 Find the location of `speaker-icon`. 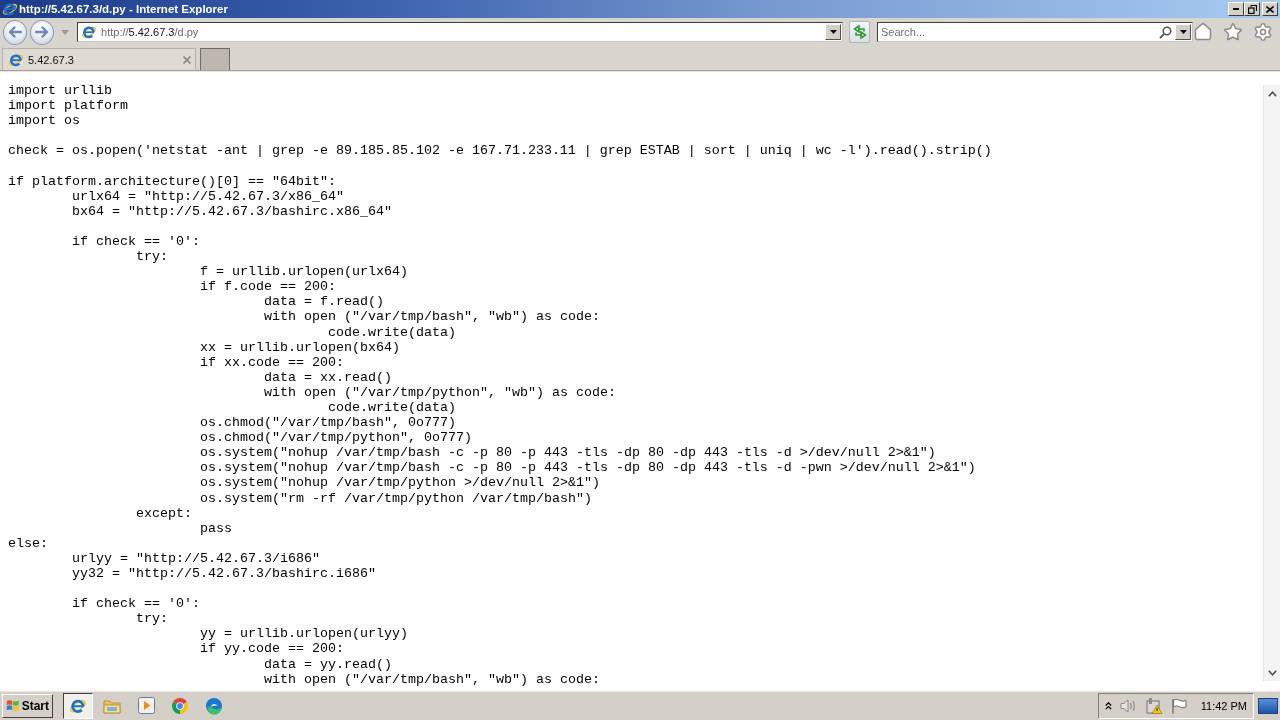

speaker-icon is located at coordinates (1128, 705).